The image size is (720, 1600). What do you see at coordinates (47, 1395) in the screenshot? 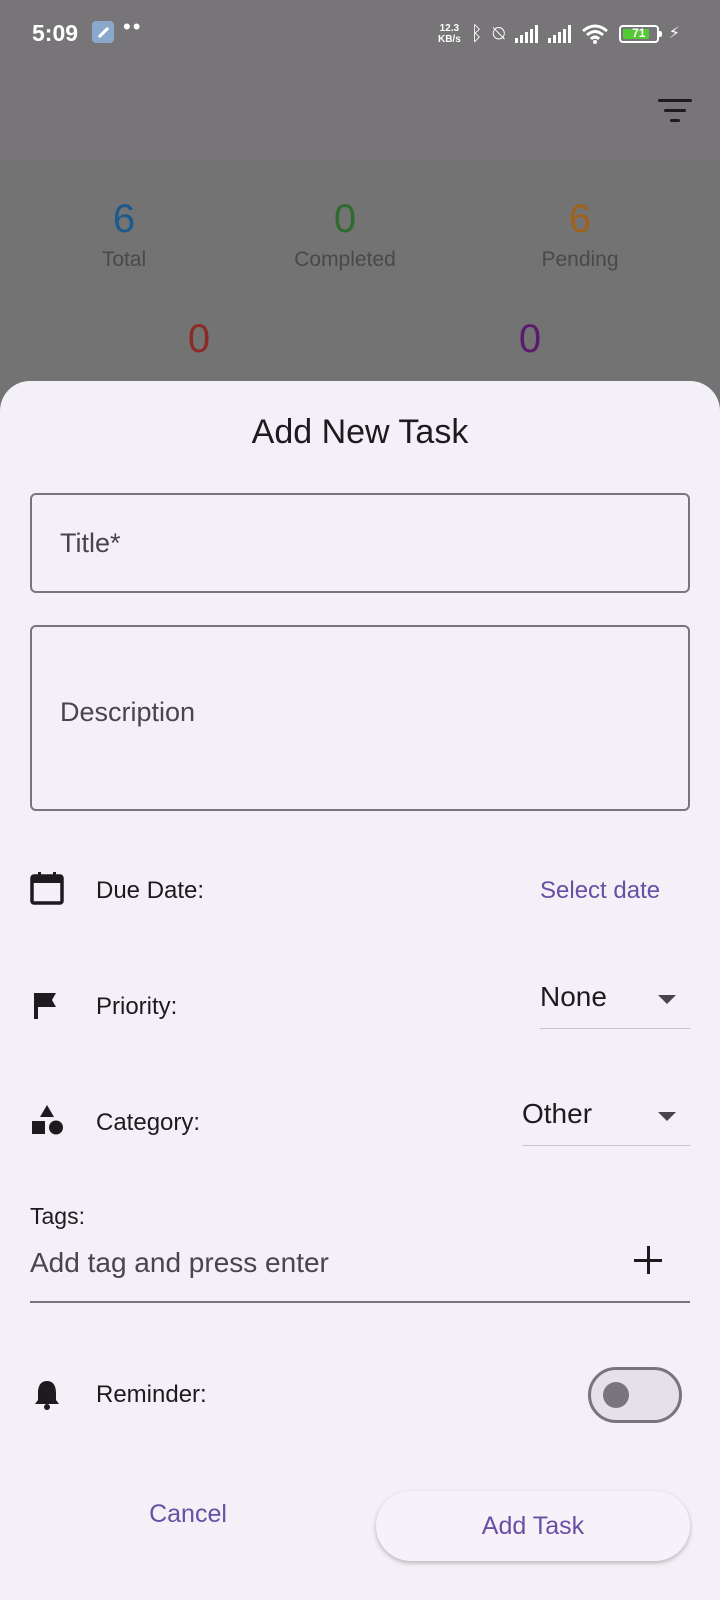
I see `bell-icon` at bounding box center [47, 1395].